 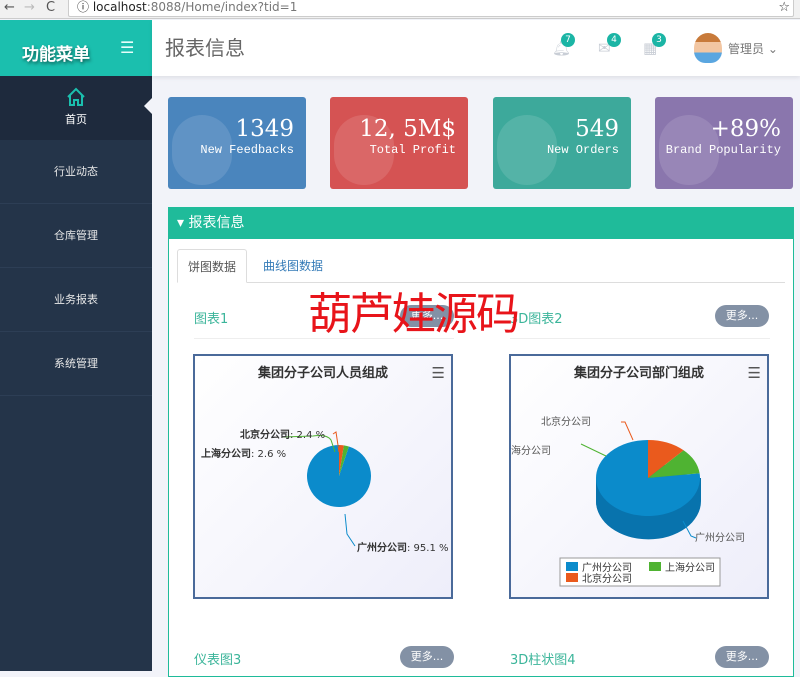 What do you see at coordinates (56, 55) in the screenshot?
I see `sidebar-title: 功能菜单` at bounding box center [56, 55].